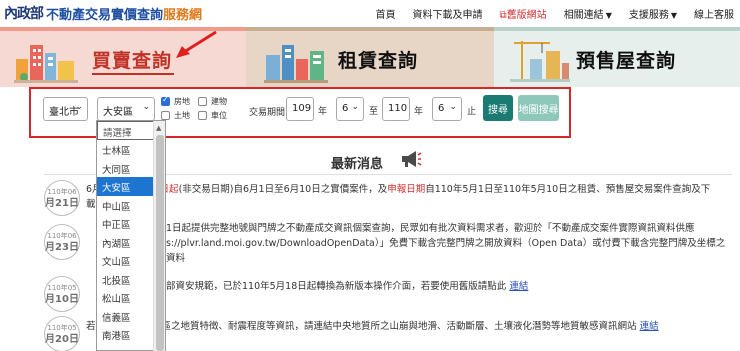  Describe the element at coordinates (91, 326) in the screenshot. I see `news-text-part: 若` at that location.